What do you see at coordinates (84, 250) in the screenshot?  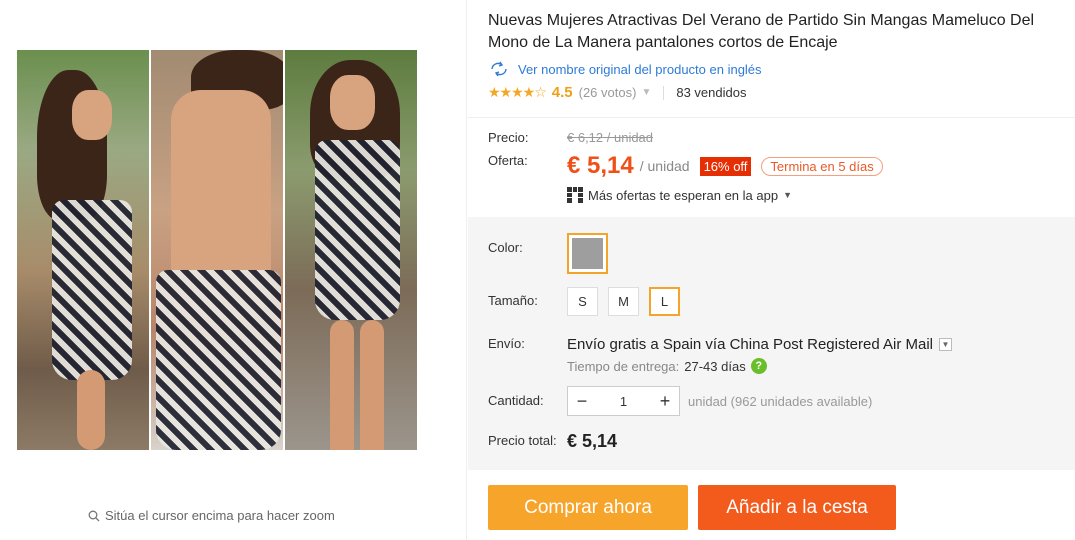 I see `photo-panel-side` at bounding box center [84, 250].